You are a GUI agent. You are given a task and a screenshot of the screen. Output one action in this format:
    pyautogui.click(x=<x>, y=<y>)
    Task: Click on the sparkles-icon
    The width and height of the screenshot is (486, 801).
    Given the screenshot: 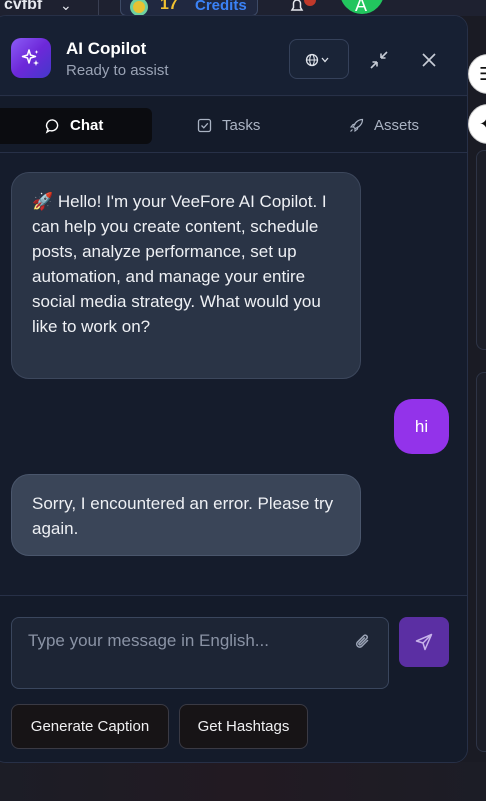 What is the action you would take?
    pyautogui.click(x=30, y=57)
    